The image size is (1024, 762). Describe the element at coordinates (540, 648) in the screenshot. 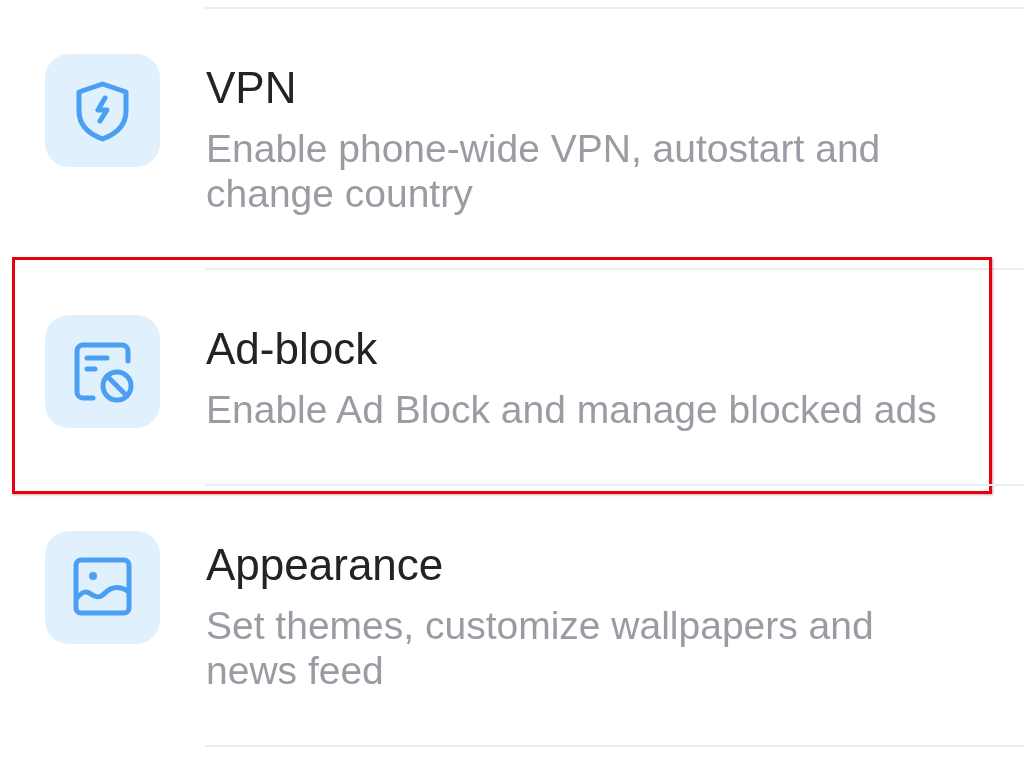

I see `setting-description: Set themes, customize wallpapers and news feed` at that location.